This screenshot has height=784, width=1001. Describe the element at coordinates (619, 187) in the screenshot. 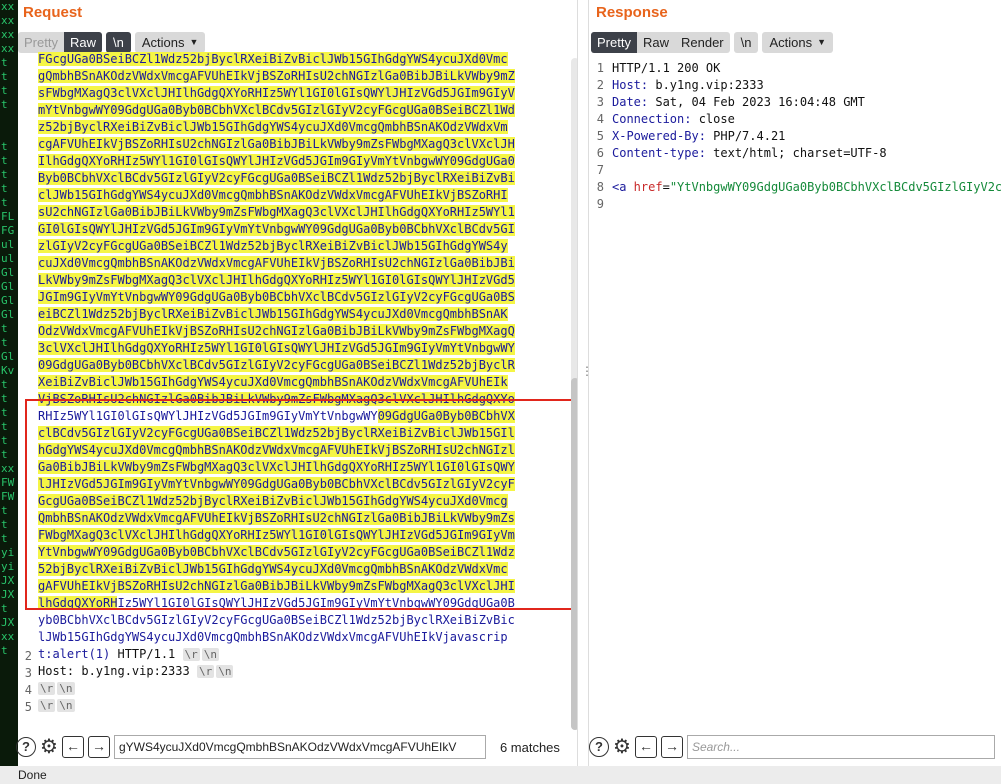

I see `html-tag: <a` at that location.